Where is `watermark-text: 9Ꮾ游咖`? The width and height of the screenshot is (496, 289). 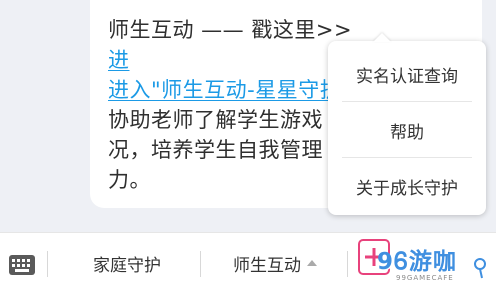 watermark-text: 9Ꮾ游咖 is located at coordinates (417, 262).